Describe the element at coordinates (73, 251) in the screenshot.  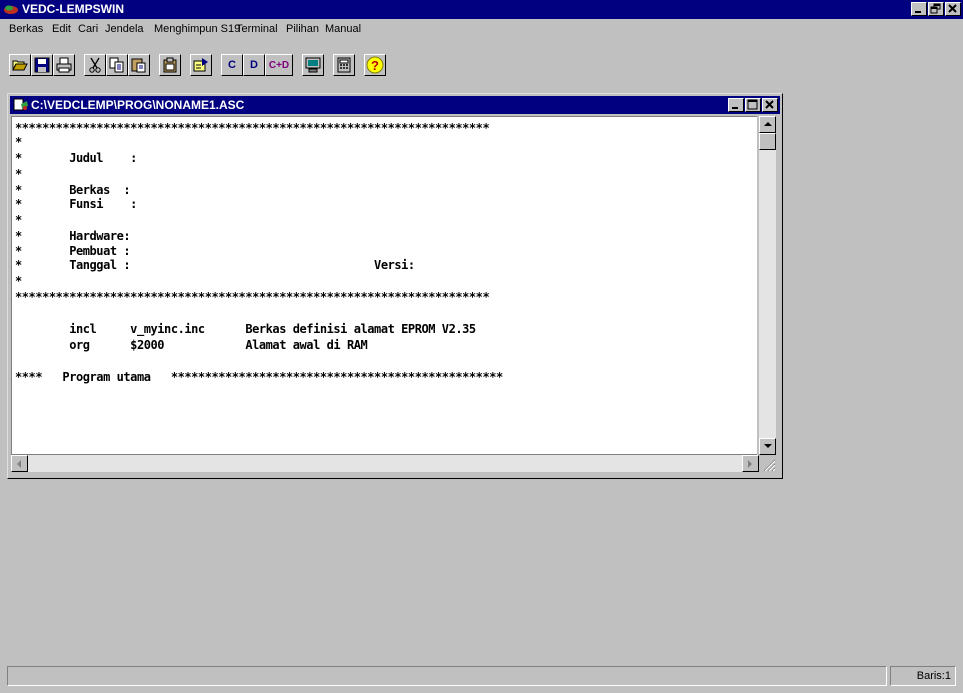
I see `code-line: * Pembuat :` at that location.